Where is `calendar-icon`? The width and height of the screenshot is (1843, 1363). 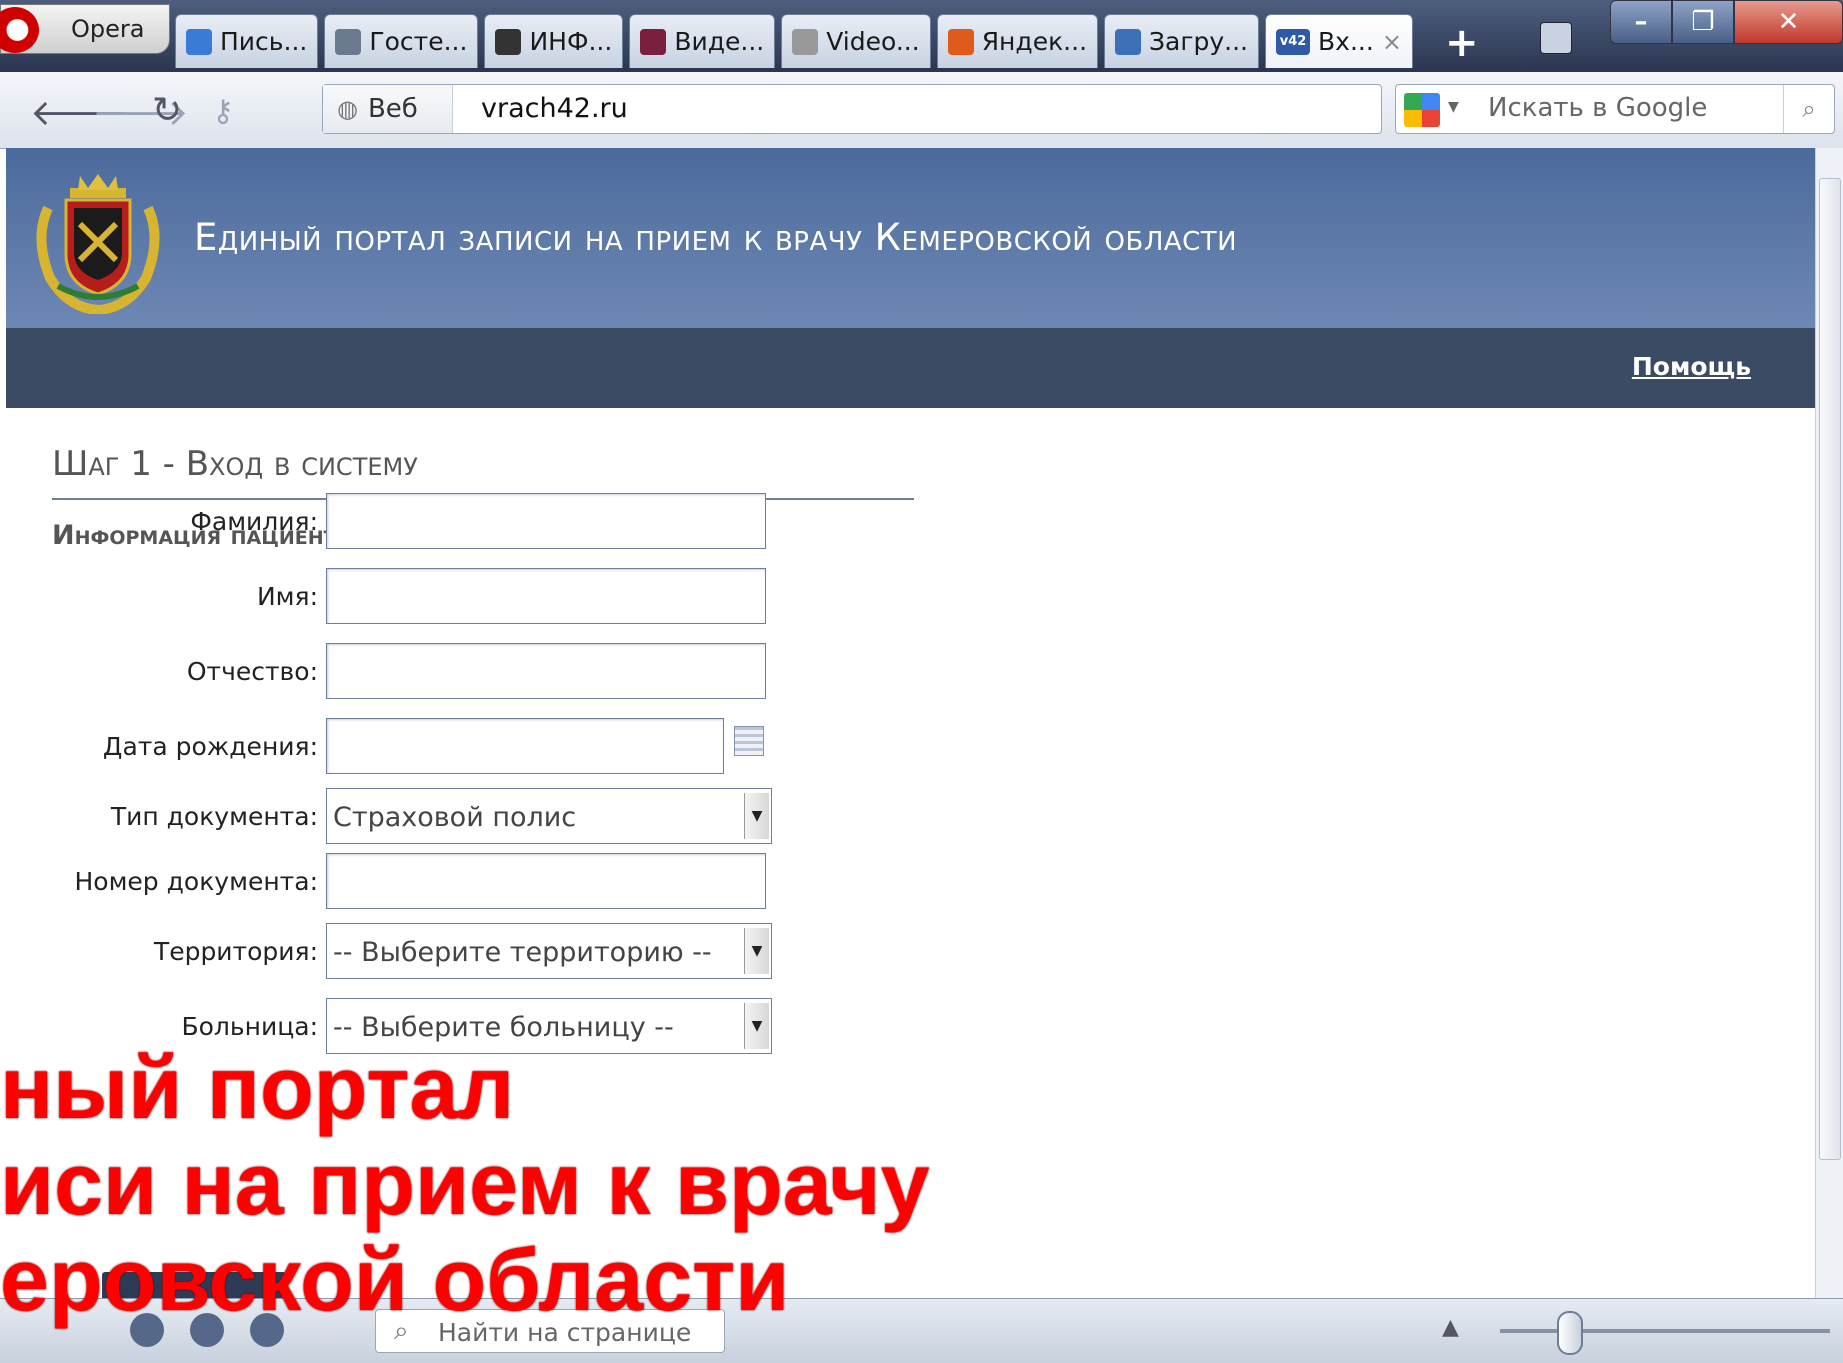 calendar-icon is located at coordinates (749, 741).